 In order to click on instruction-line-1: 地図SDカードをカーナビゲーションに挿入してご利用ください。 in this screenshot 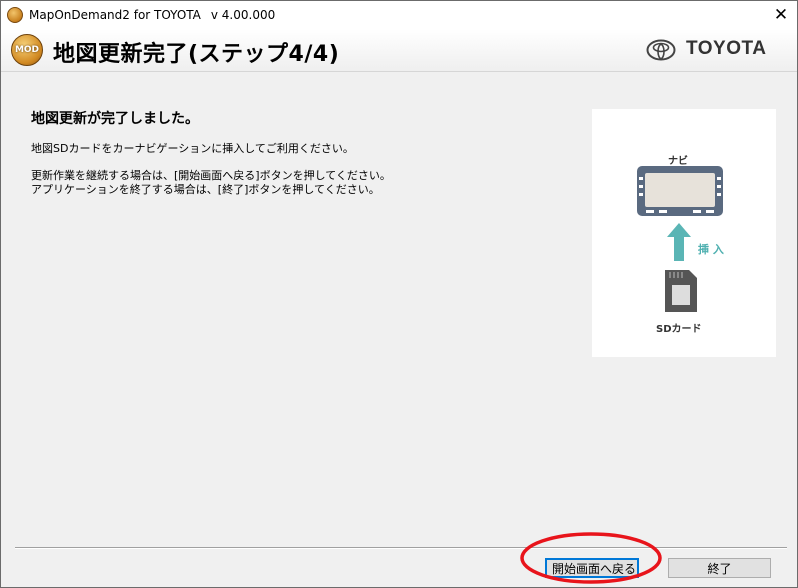, I will do `click(192, 148)`.